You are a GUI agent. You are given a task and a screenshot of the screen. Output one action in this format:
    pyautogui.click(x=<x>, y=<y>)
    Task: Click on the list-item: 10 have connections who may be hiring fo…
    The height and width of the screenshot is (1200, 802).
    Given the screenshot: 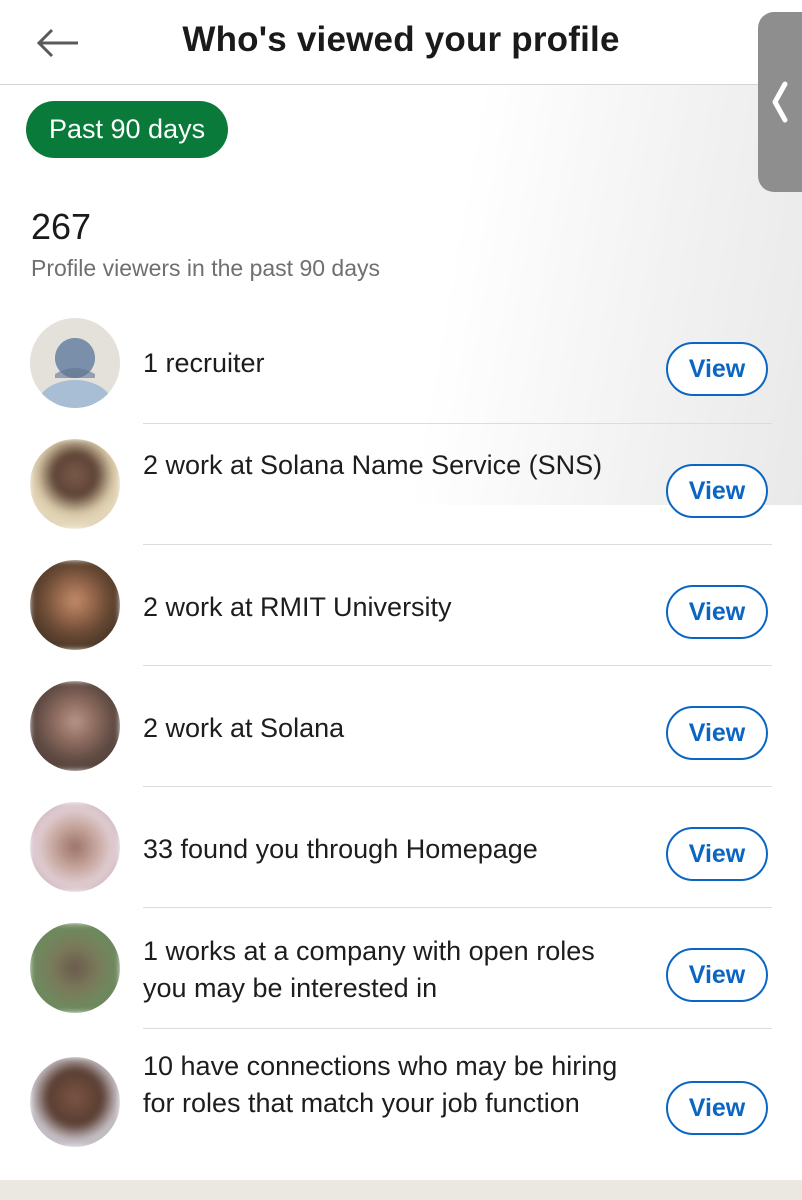 What is the action you would take?
    pyautogui.click(x=401, y=1104)
    